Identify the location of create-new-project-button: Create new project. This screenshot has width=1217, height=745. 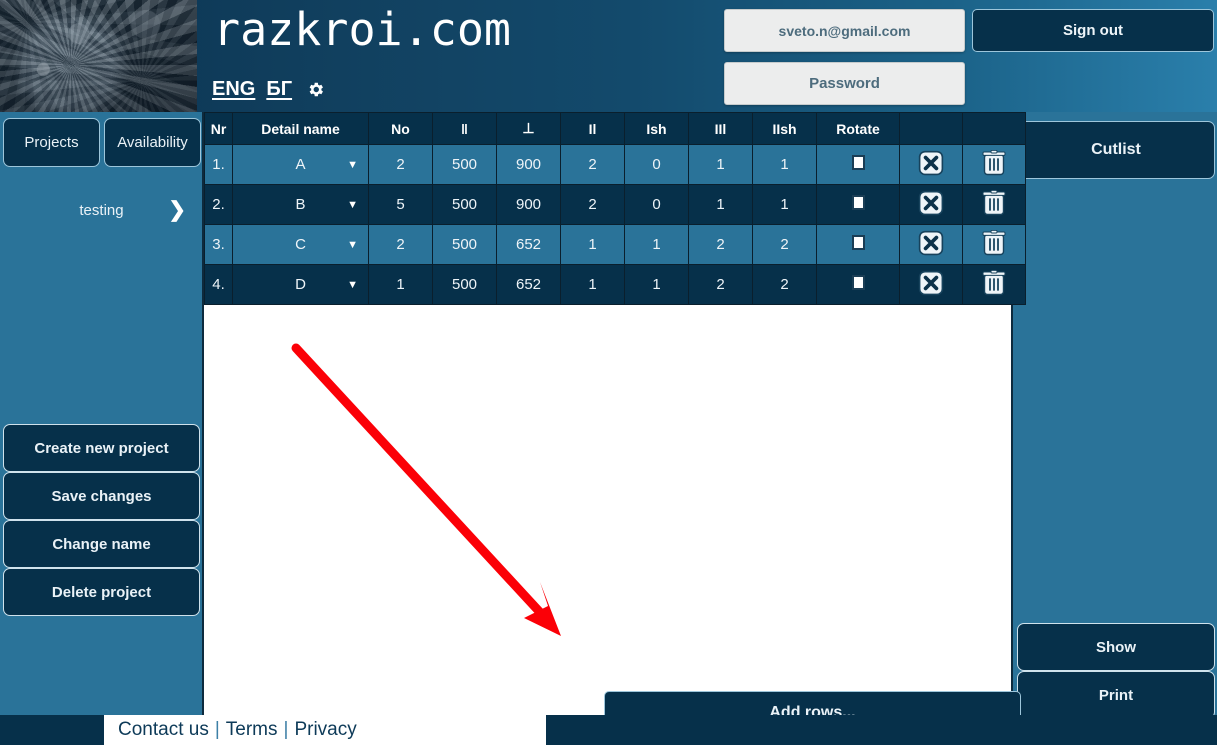
(101, 448).